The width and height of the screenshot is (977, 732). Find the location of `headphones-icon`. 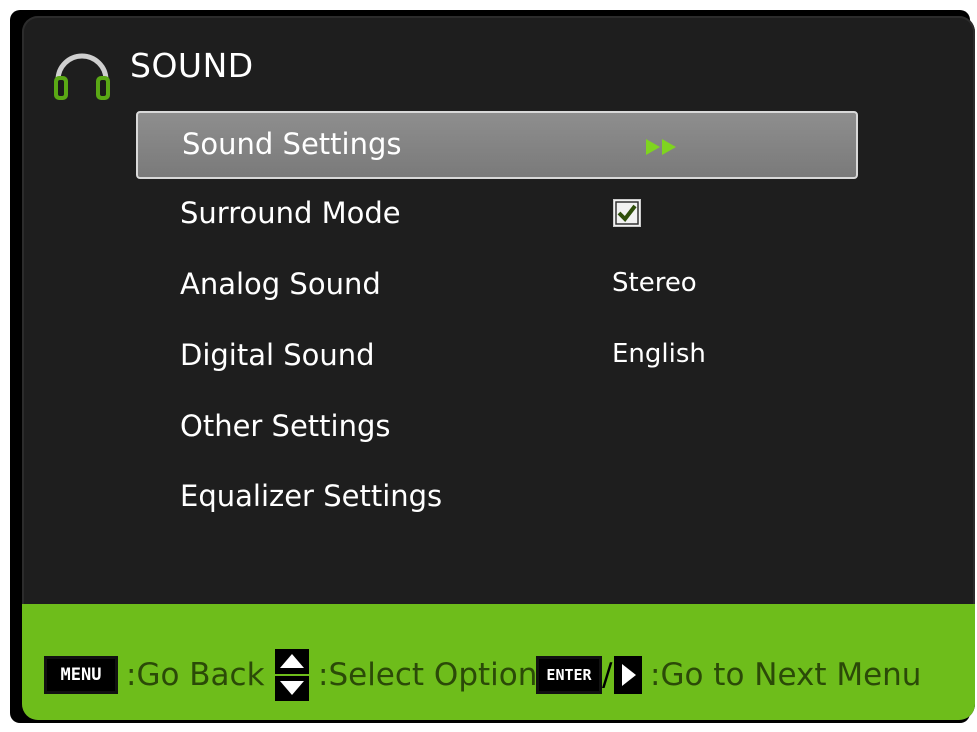

headphones-icon is located at coordinates (82, 76).